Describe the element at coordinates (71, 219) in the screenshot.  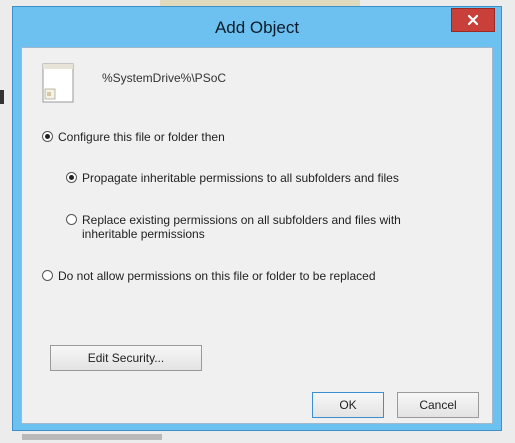
I see `replace-radio` at that location.